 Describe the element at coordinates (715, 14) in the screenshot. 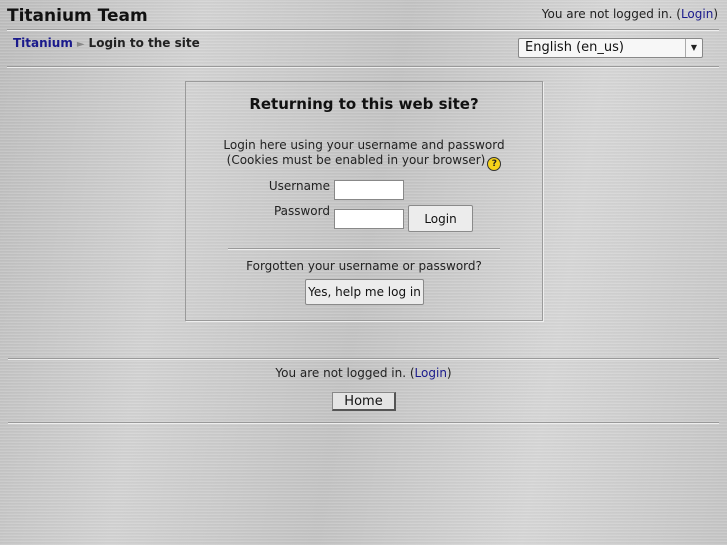

I see `header-login-info-suffix: )` at that location.